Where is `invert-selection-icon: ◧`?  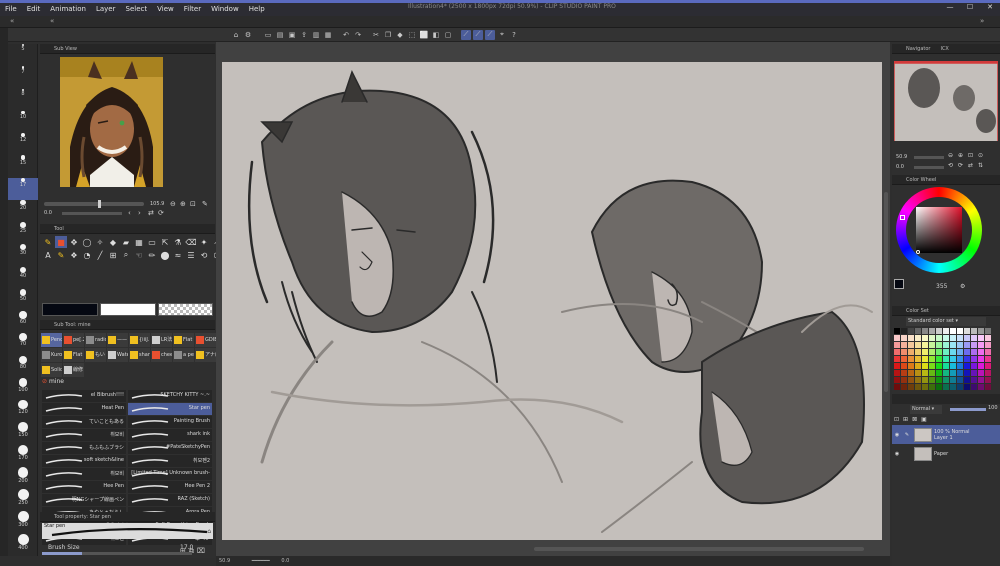 invert-selection-icon: ◧ is located at coordinates (436, 35).